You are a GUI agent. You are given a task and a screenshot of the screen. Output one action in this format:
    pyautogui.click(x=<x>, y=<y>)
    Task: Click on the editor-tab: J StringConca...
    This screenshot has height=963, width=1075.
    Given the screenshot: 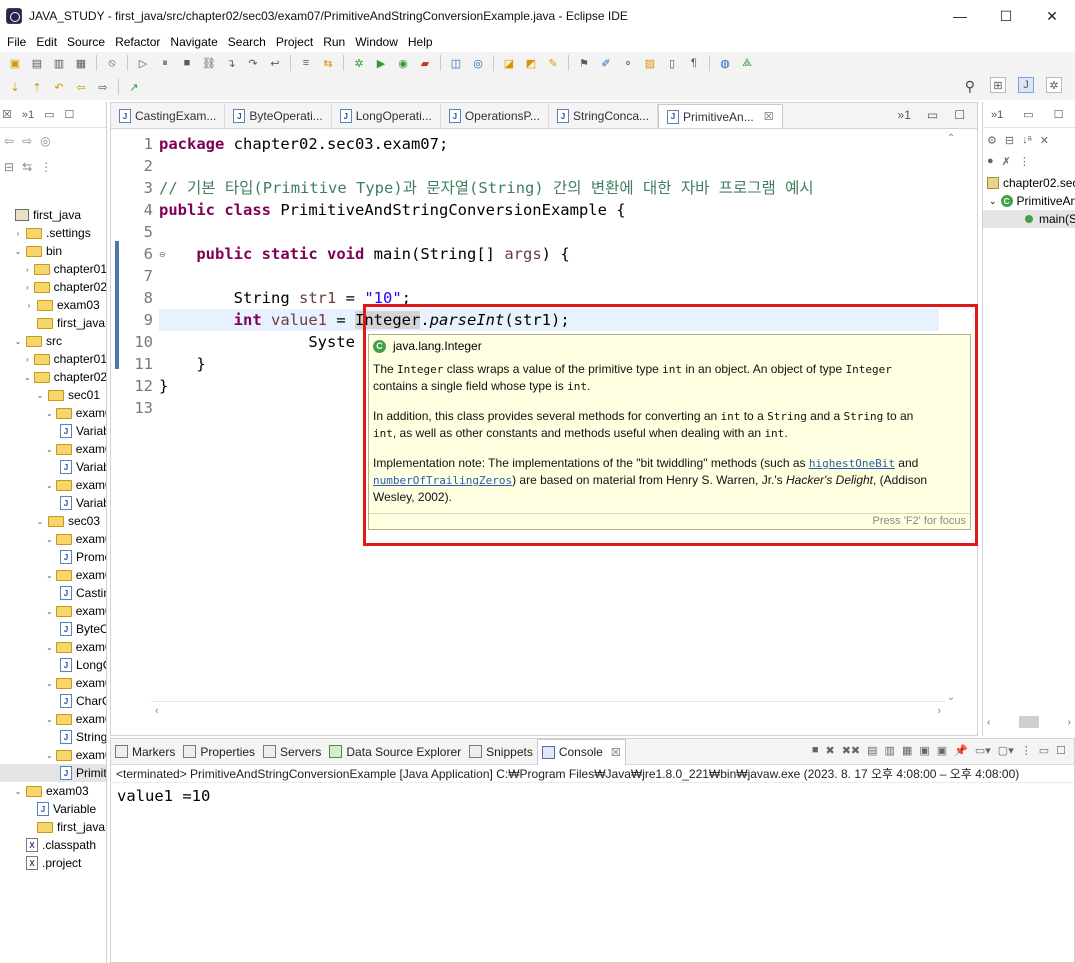 What is the action you would take?
    pyautogui.click(x=604, y=116)
    